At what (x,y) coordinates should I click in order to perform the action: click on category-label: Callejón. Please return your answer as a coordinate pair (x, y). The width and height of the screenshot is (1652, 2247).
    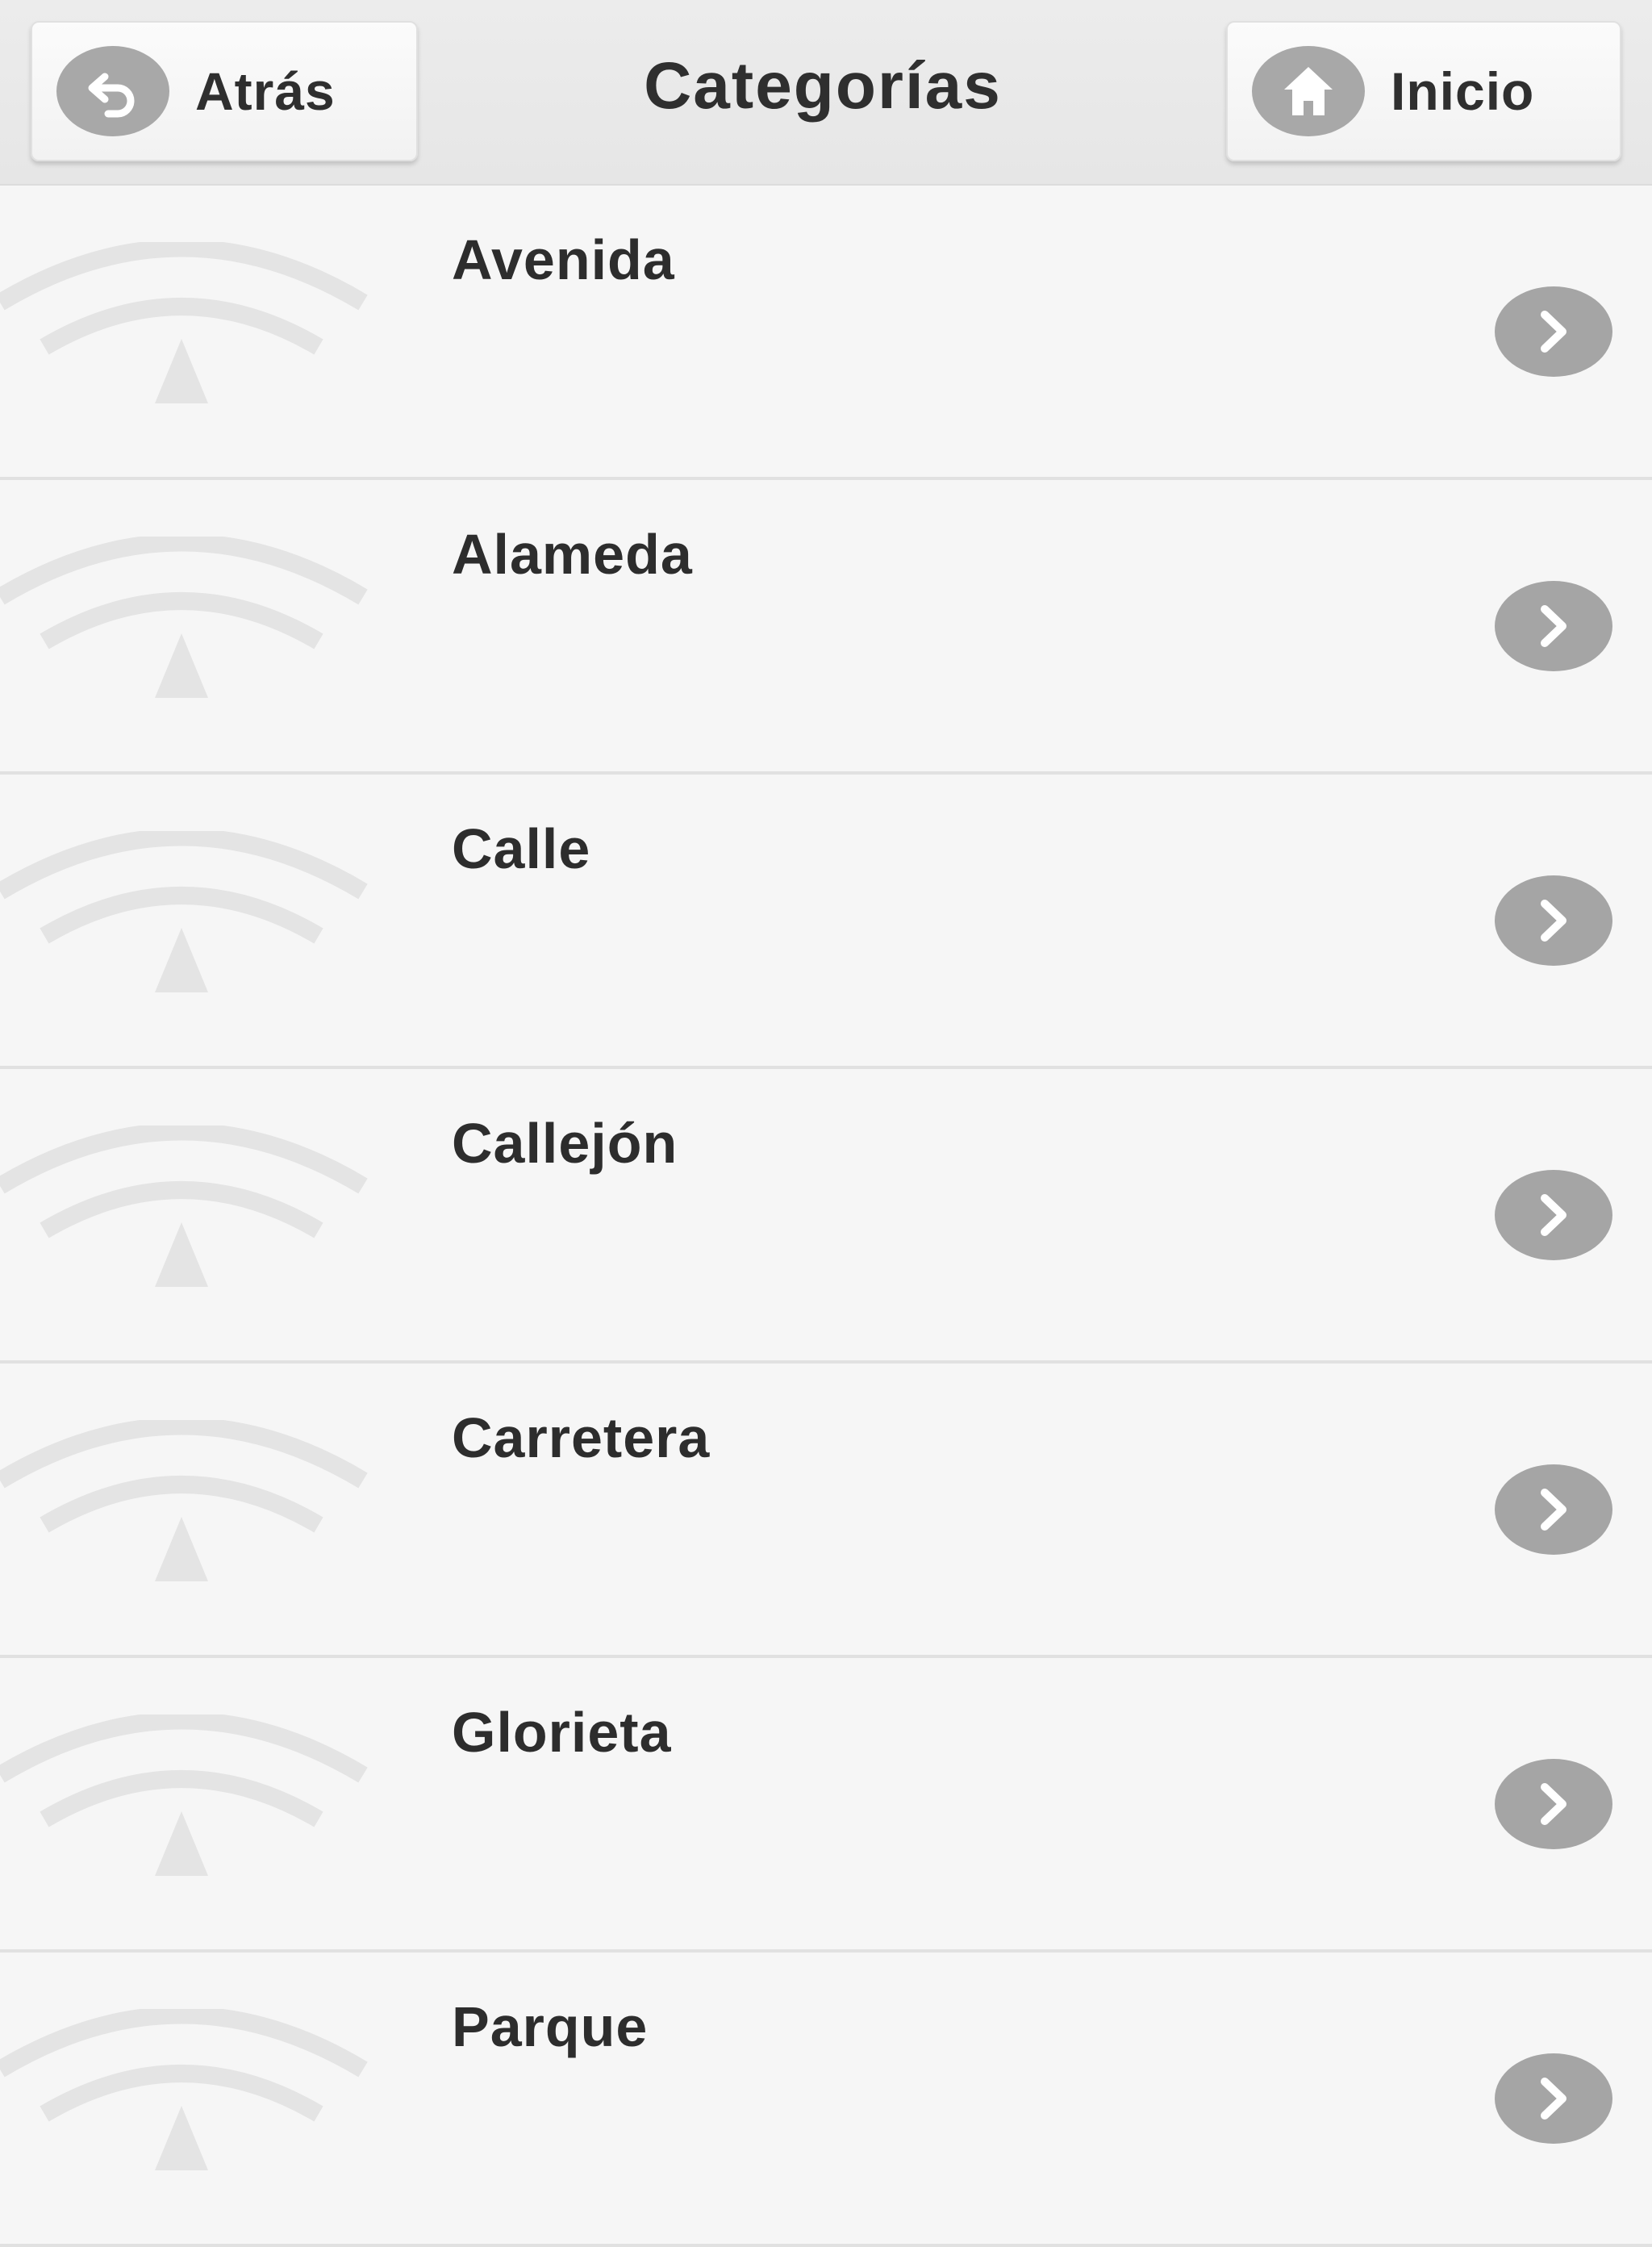
    Looking at the image, I should click on (565, 1144).